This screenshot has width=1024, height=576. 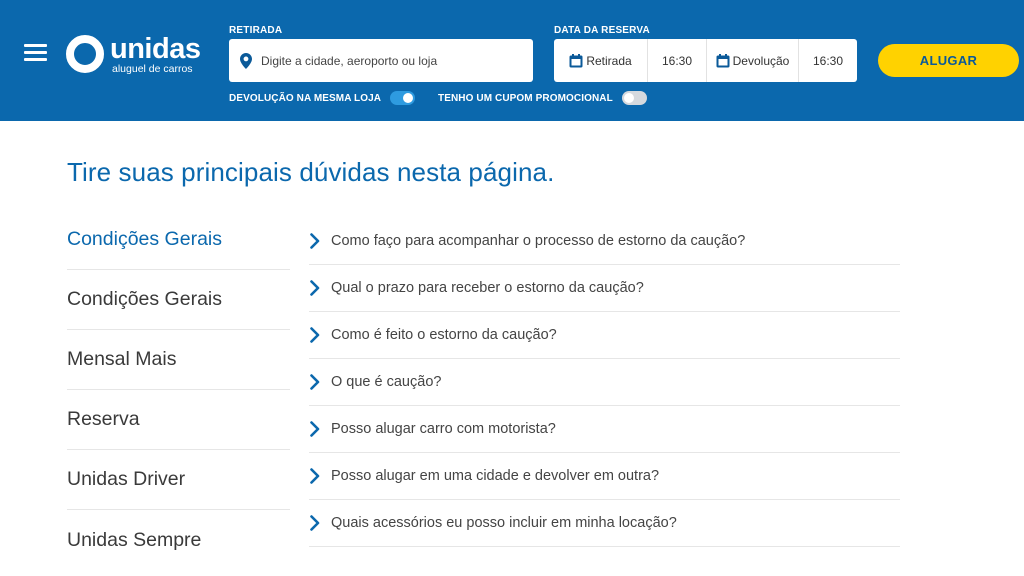 I want to click on hamburger-menu-icon, so click(x=35, y=53).